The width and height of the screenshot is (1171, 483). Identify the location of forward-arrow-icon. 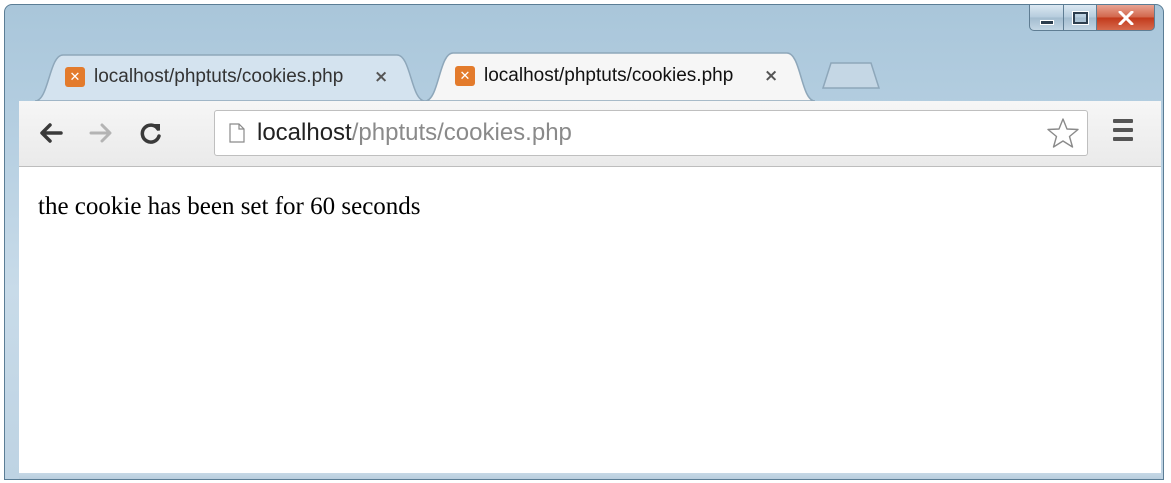
(100, 133).